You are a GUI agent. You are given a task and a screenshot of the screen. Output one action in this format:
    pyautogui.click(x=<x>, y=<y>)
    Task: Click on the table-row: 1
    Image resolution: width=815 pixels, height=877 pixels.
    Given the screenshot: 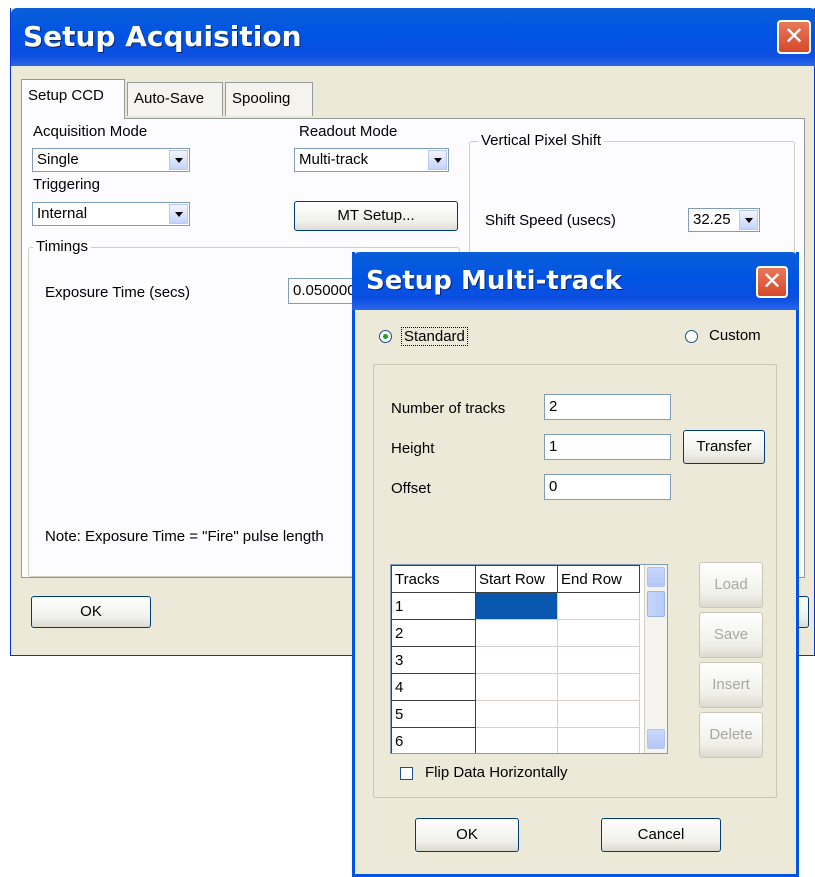 What is the action you would take?
    pyautogui.click(x=515, y=606)
    